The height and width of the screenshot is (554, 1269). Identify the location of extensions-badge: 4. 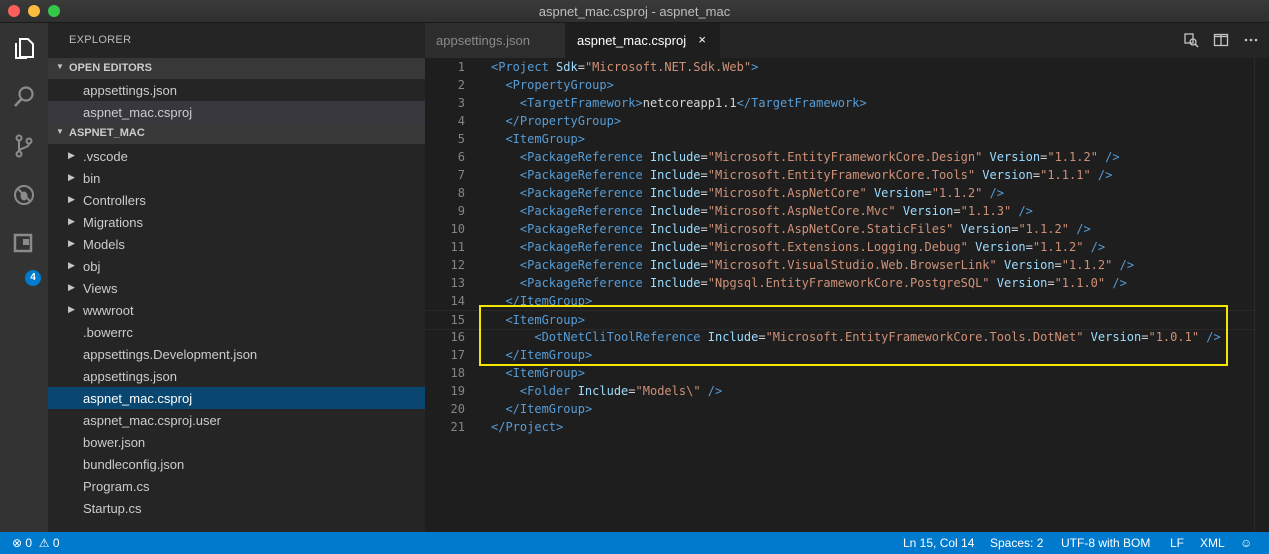
(33, 278).